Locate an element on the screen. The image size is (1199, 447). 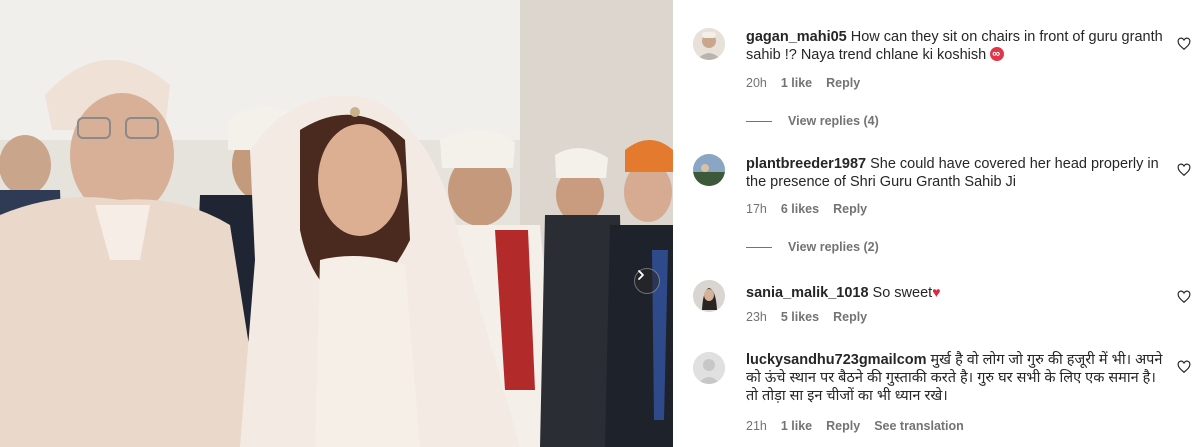
red-infinity-emoji-icon is located at coordinates (997, 54).